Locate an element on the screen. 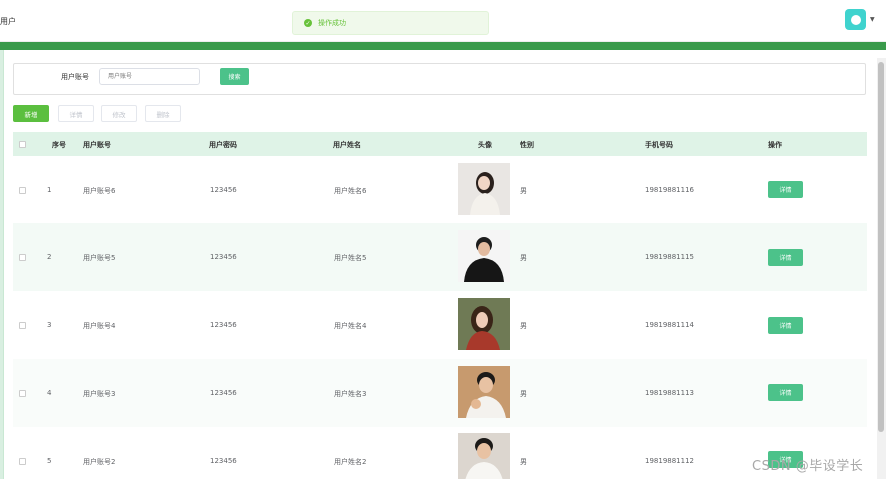  cell-name: 用户姓名4 is located at coordinates (350, 326).